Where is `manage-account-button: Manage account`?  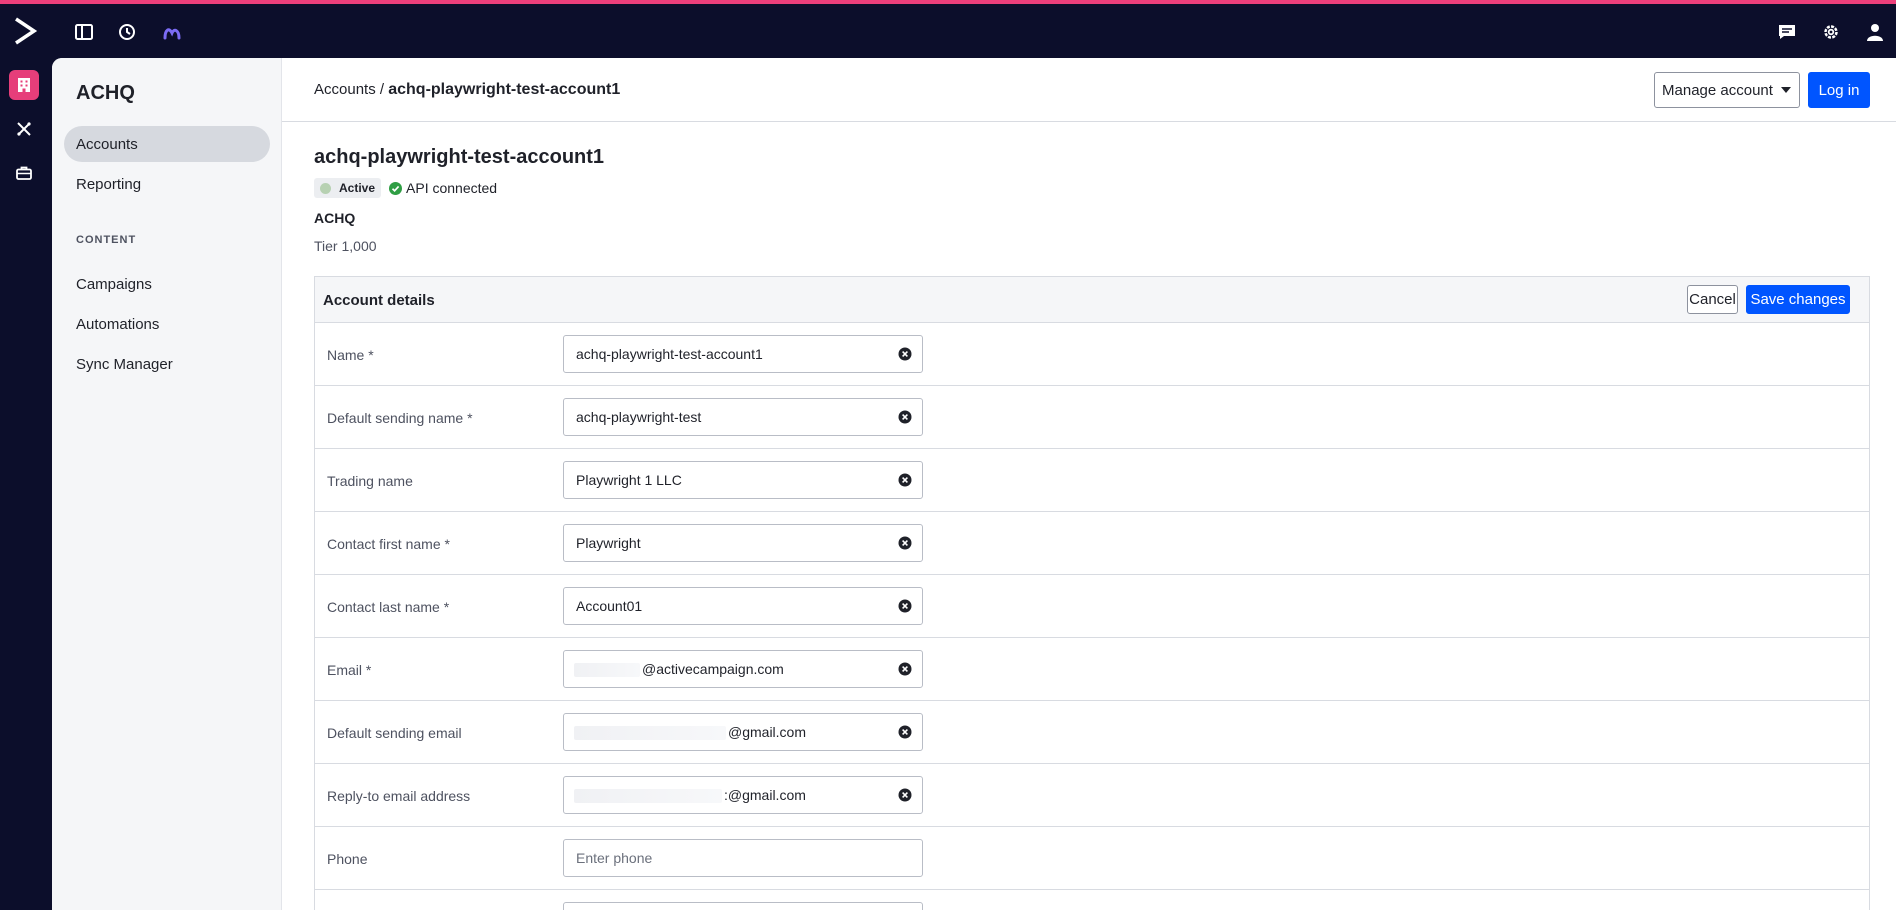
manage-account-button: Manage account is located at coordinates (1727, 90).